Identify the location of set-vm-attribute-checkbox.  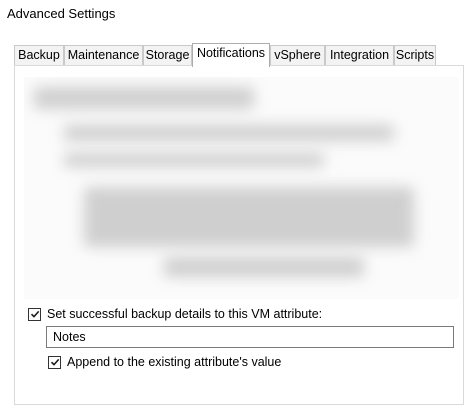
(34, 314).